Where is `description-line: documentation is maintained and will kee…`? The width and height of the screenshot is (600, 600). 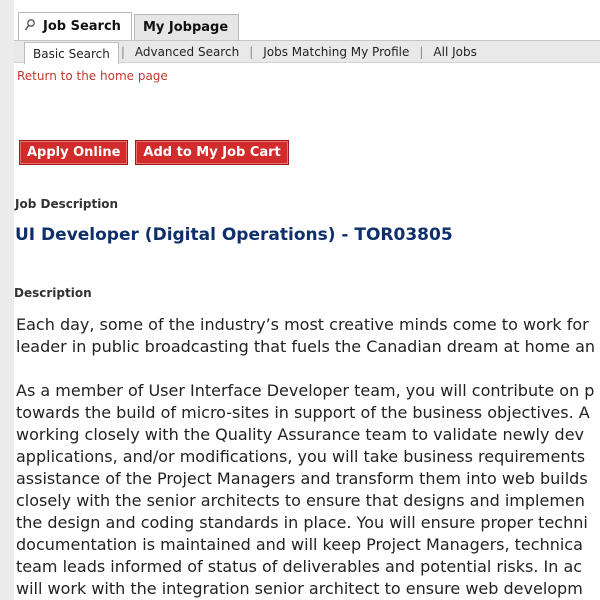 description-line: documentation is maintained and will kee… is located at coordinates (299, 544).